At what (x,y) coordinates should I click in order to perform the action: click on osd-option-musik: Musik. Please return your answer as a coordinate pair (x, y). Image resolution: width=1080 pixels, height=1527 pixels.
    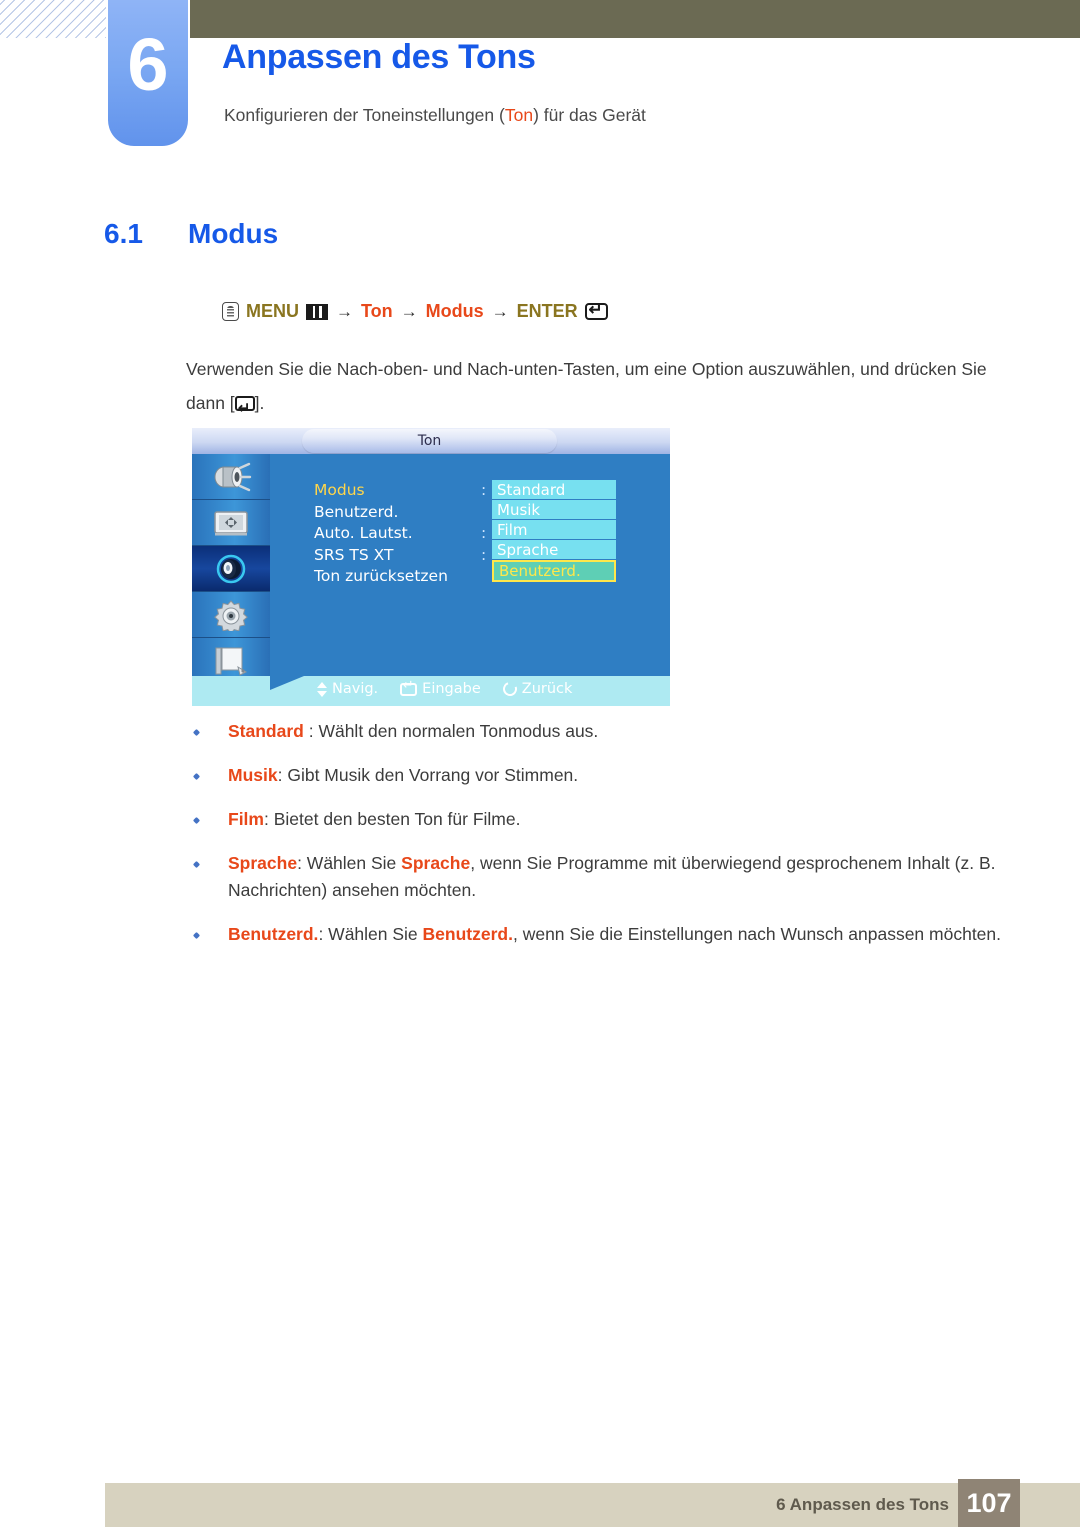
    Looking at the image, I should click on (554, 510).